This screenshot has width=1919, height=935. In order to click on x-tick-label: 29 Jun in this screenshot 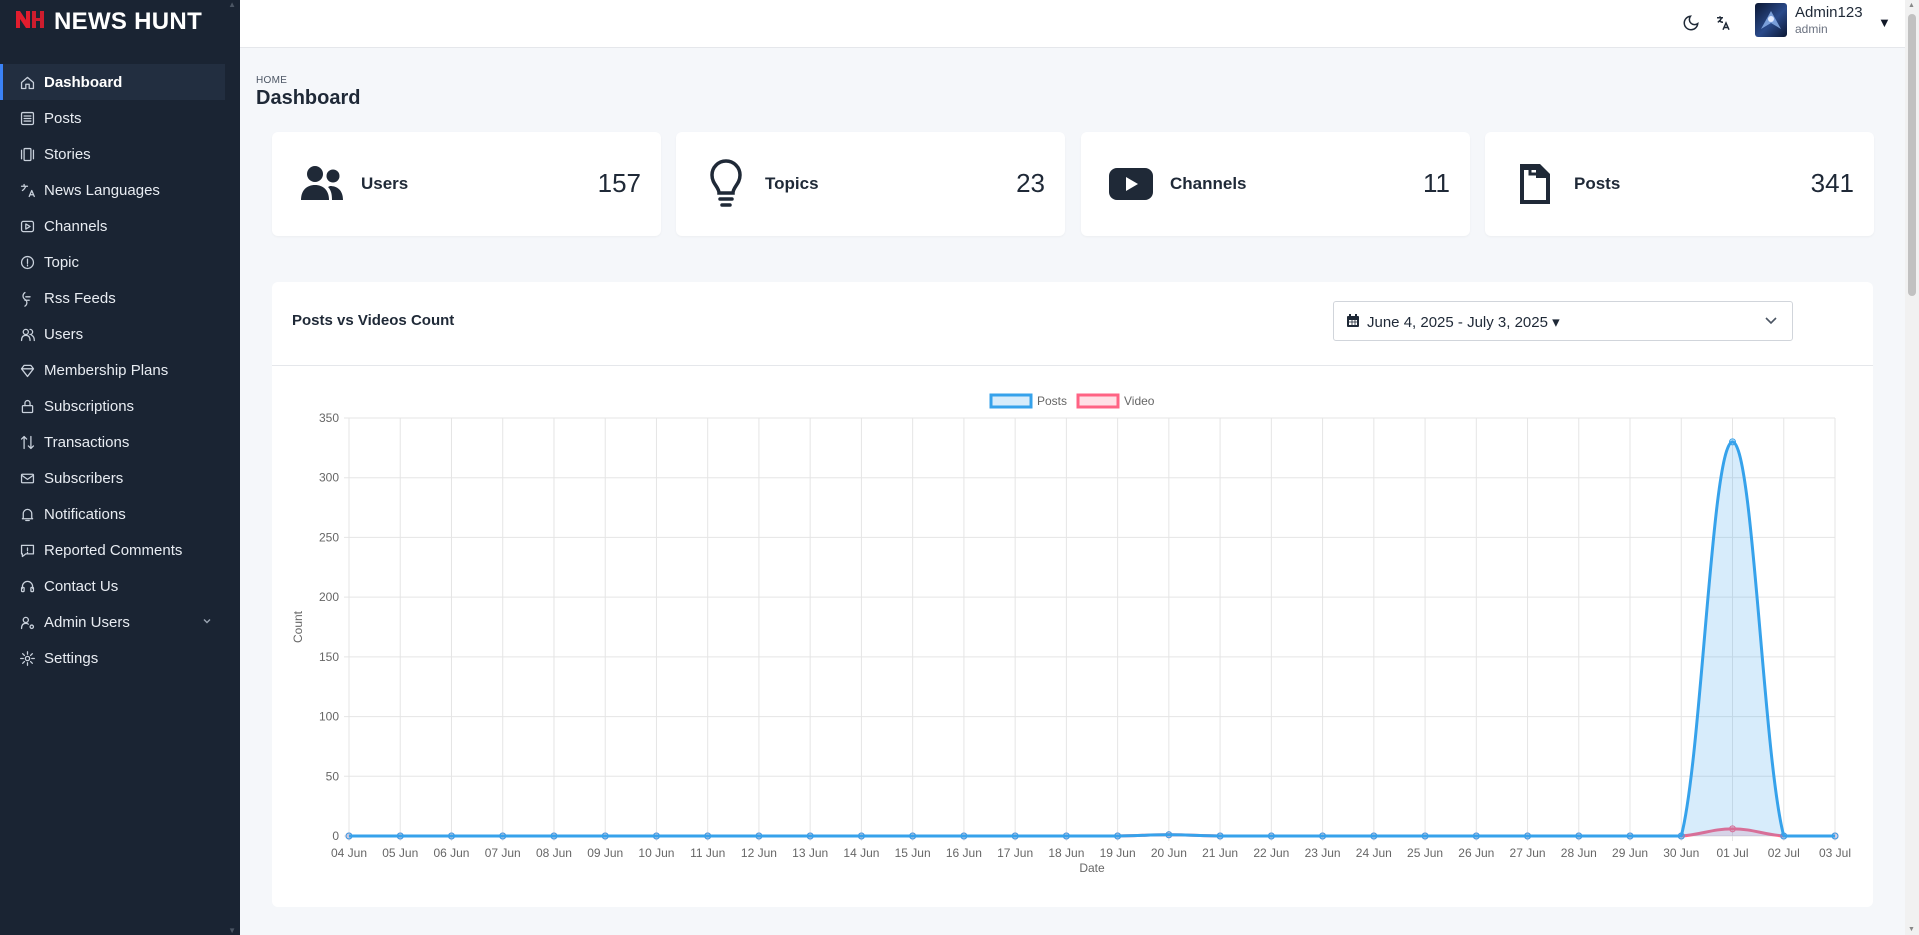, I will do `click(1630, 853)`.